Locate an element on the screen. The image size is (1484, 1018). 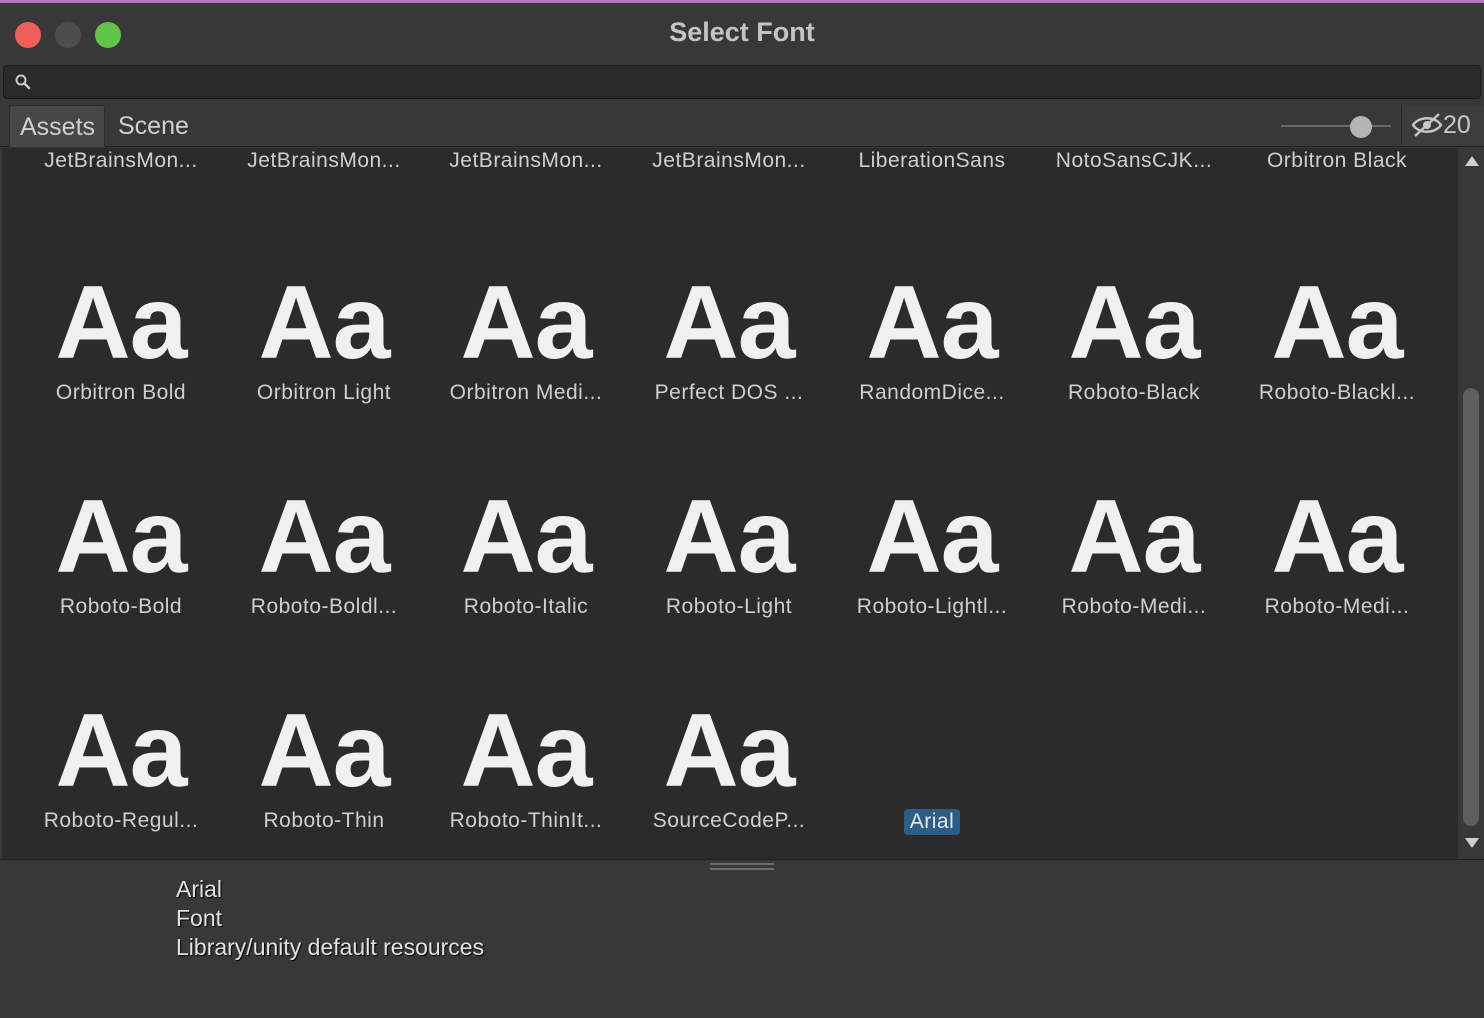
tab-row: Assets Scene is located at coordinates (742, 125).